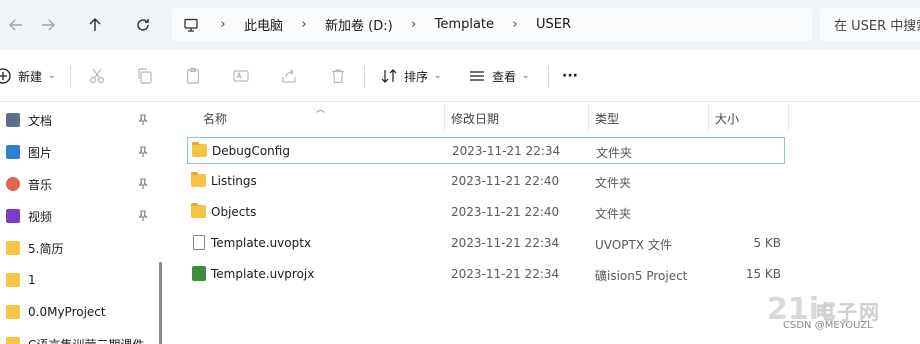  I want to click on arrow-right-icon, so click(48, 25).